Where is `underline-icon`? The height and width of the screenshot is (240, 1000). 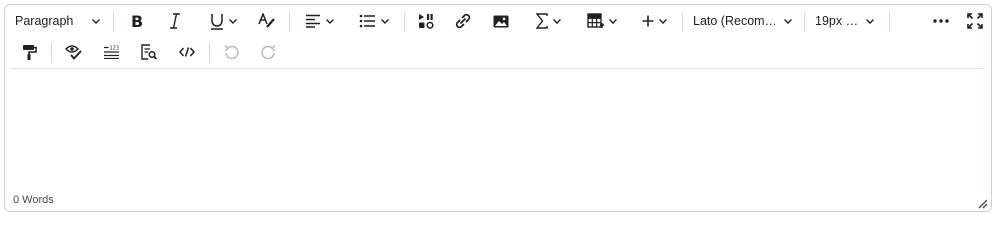
underline-icon is located at coordinates (217, 21).